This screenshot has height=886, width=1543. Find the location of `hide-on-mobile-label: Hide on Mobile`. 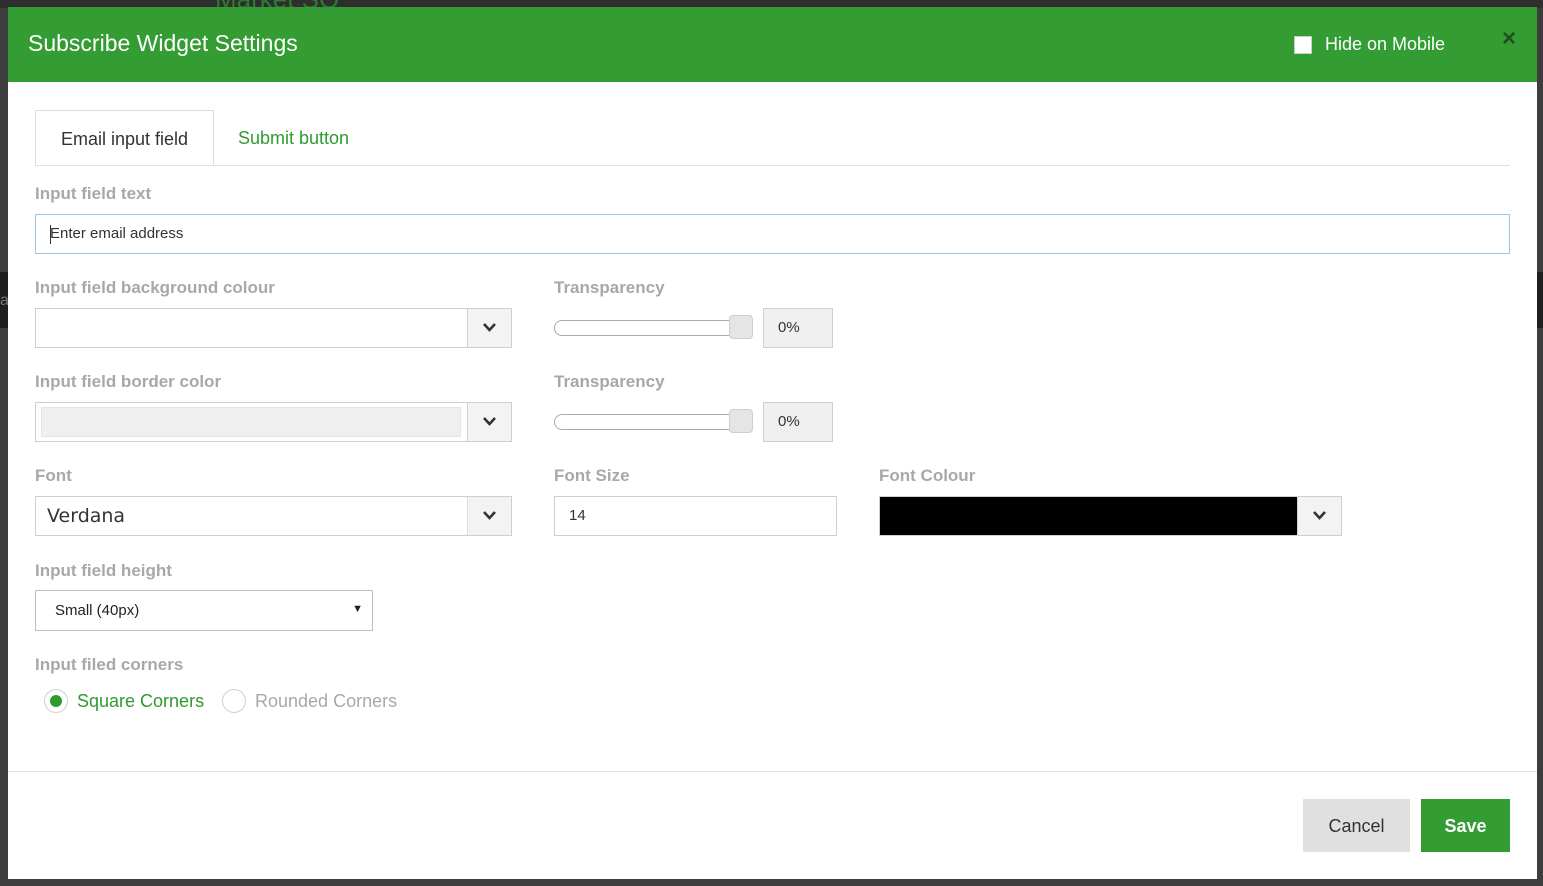

hide-on-mobile-label: Hide on Mobile is located at coordinates (1385, 44).